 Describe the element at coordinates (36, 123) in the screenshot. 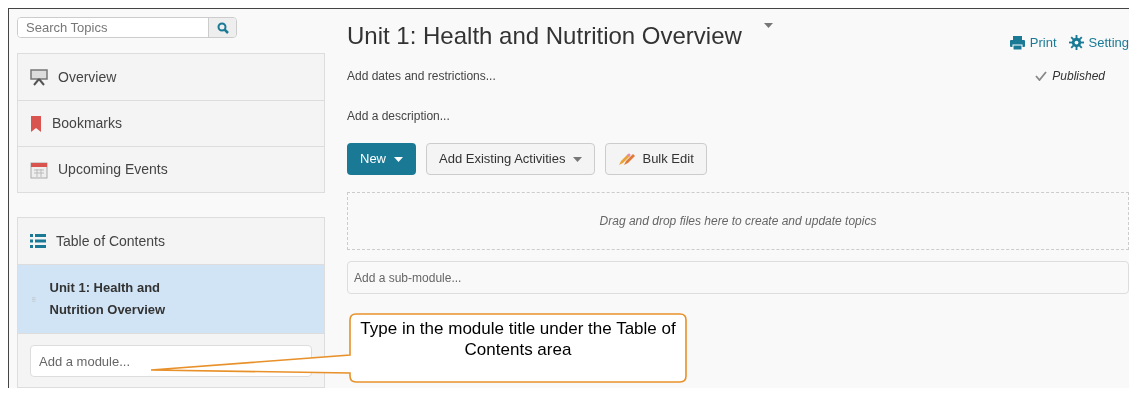

I see `bookmark-icon` at that location.